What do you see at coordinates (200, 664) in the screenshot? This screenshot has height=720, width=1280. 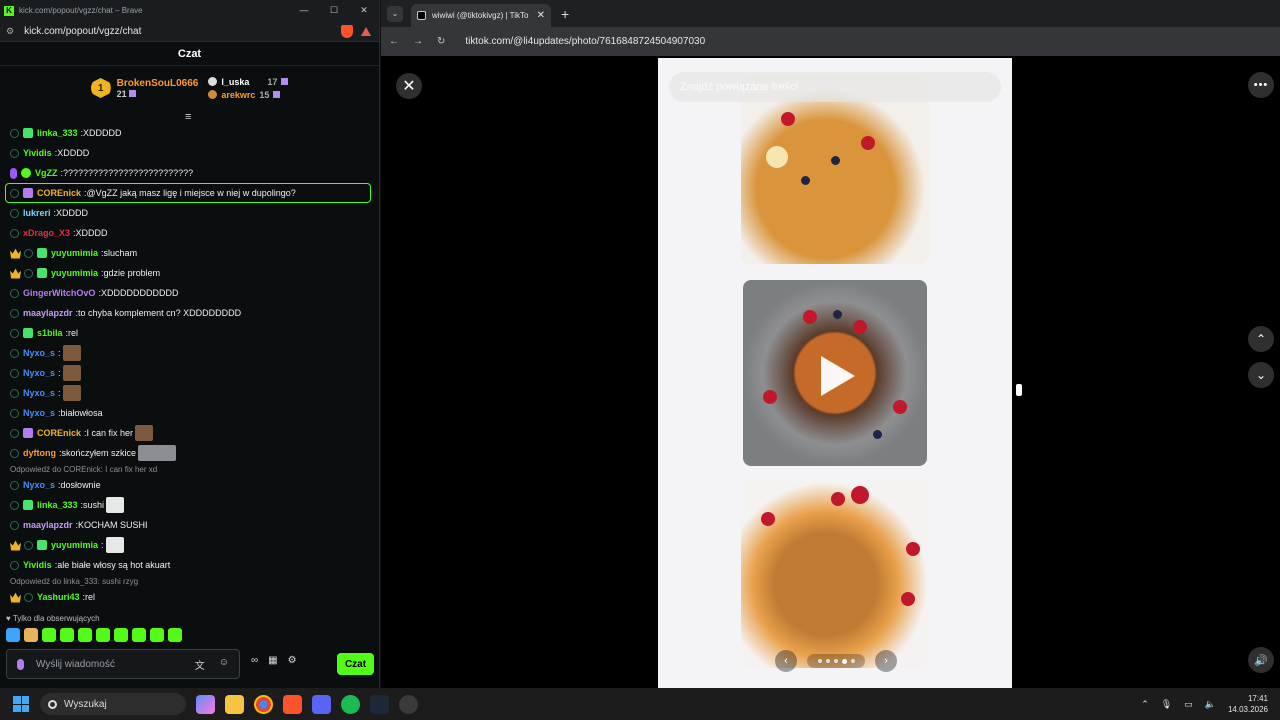 I see `translate-icon: 文` at bounding box center [200, 664].